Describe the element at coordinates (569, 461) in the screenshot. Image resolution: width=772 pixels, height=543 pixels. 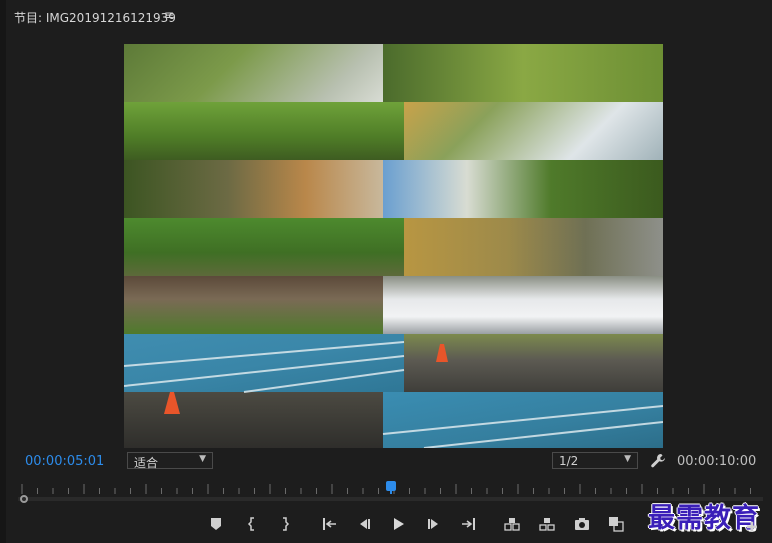
I see `playback-resolution-value: 1/2` at that location.